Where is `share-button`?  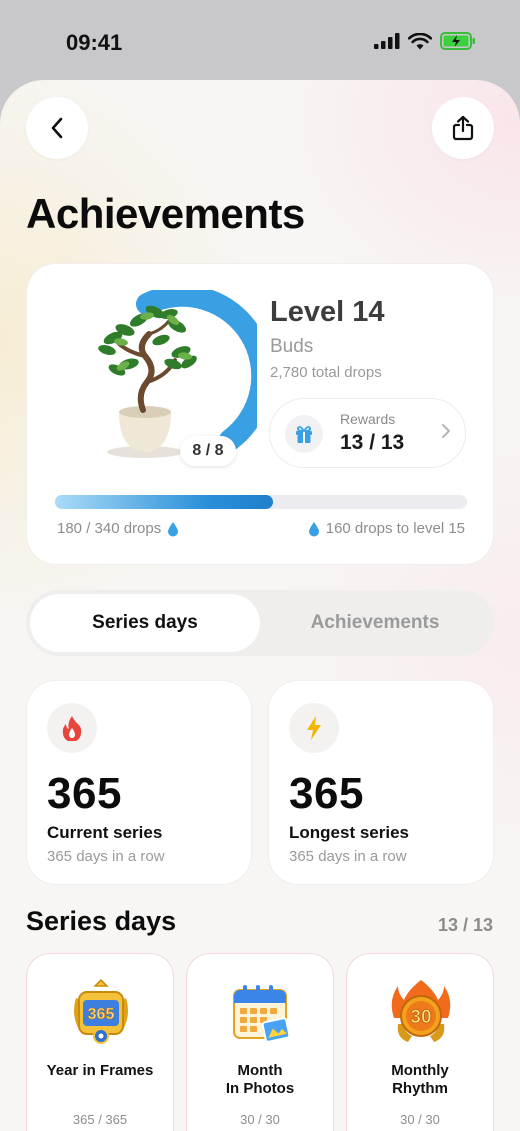 share-button is located at coordinates (463, 128).